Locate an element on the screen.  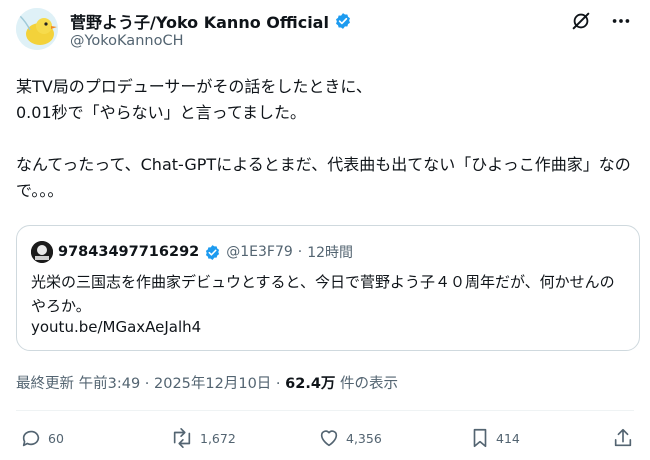
header-actions is located at coordinates (601, 21).